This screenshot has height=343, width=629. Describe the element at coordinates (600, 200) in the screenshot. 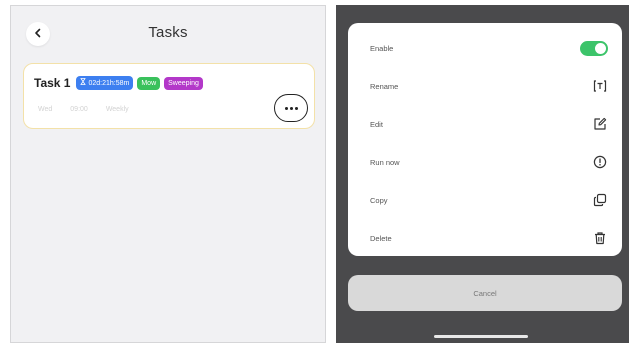

I see `copy-icon` at that location.